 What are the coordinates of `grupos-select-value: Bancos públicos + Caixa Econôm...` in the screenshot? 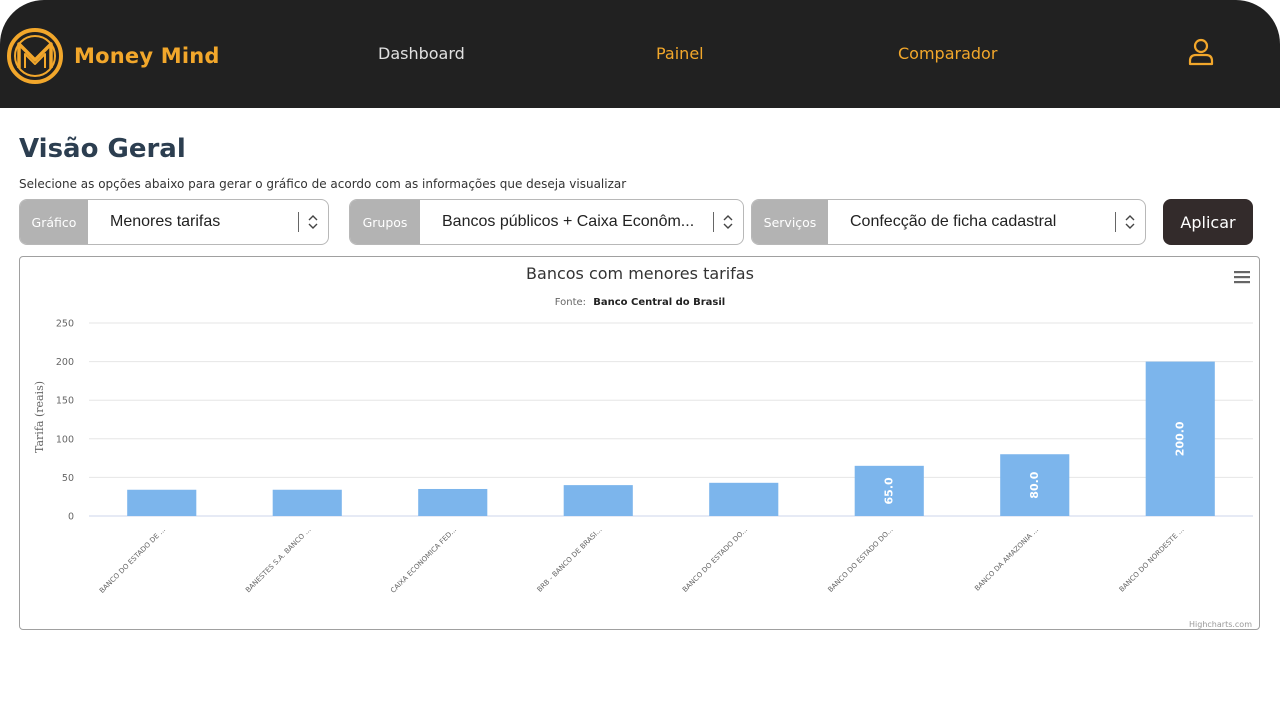 It's located at (568, 221).